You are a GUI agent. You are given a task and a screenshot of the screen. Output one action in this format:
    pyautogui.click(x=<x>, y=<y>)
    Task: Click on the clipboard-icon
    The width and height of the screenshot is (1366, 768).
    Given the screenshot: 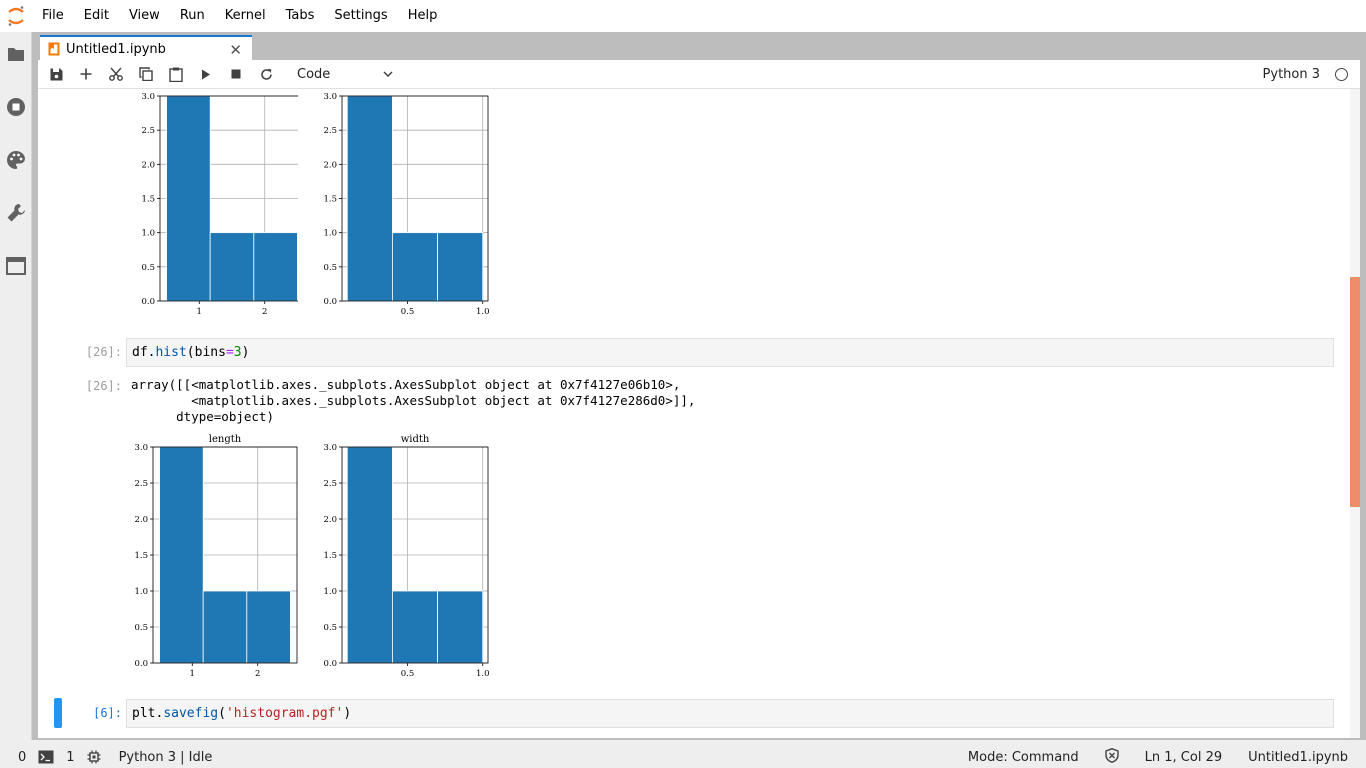 What is the action you would take?
    pyautogui.click(x=176, y=74)
    